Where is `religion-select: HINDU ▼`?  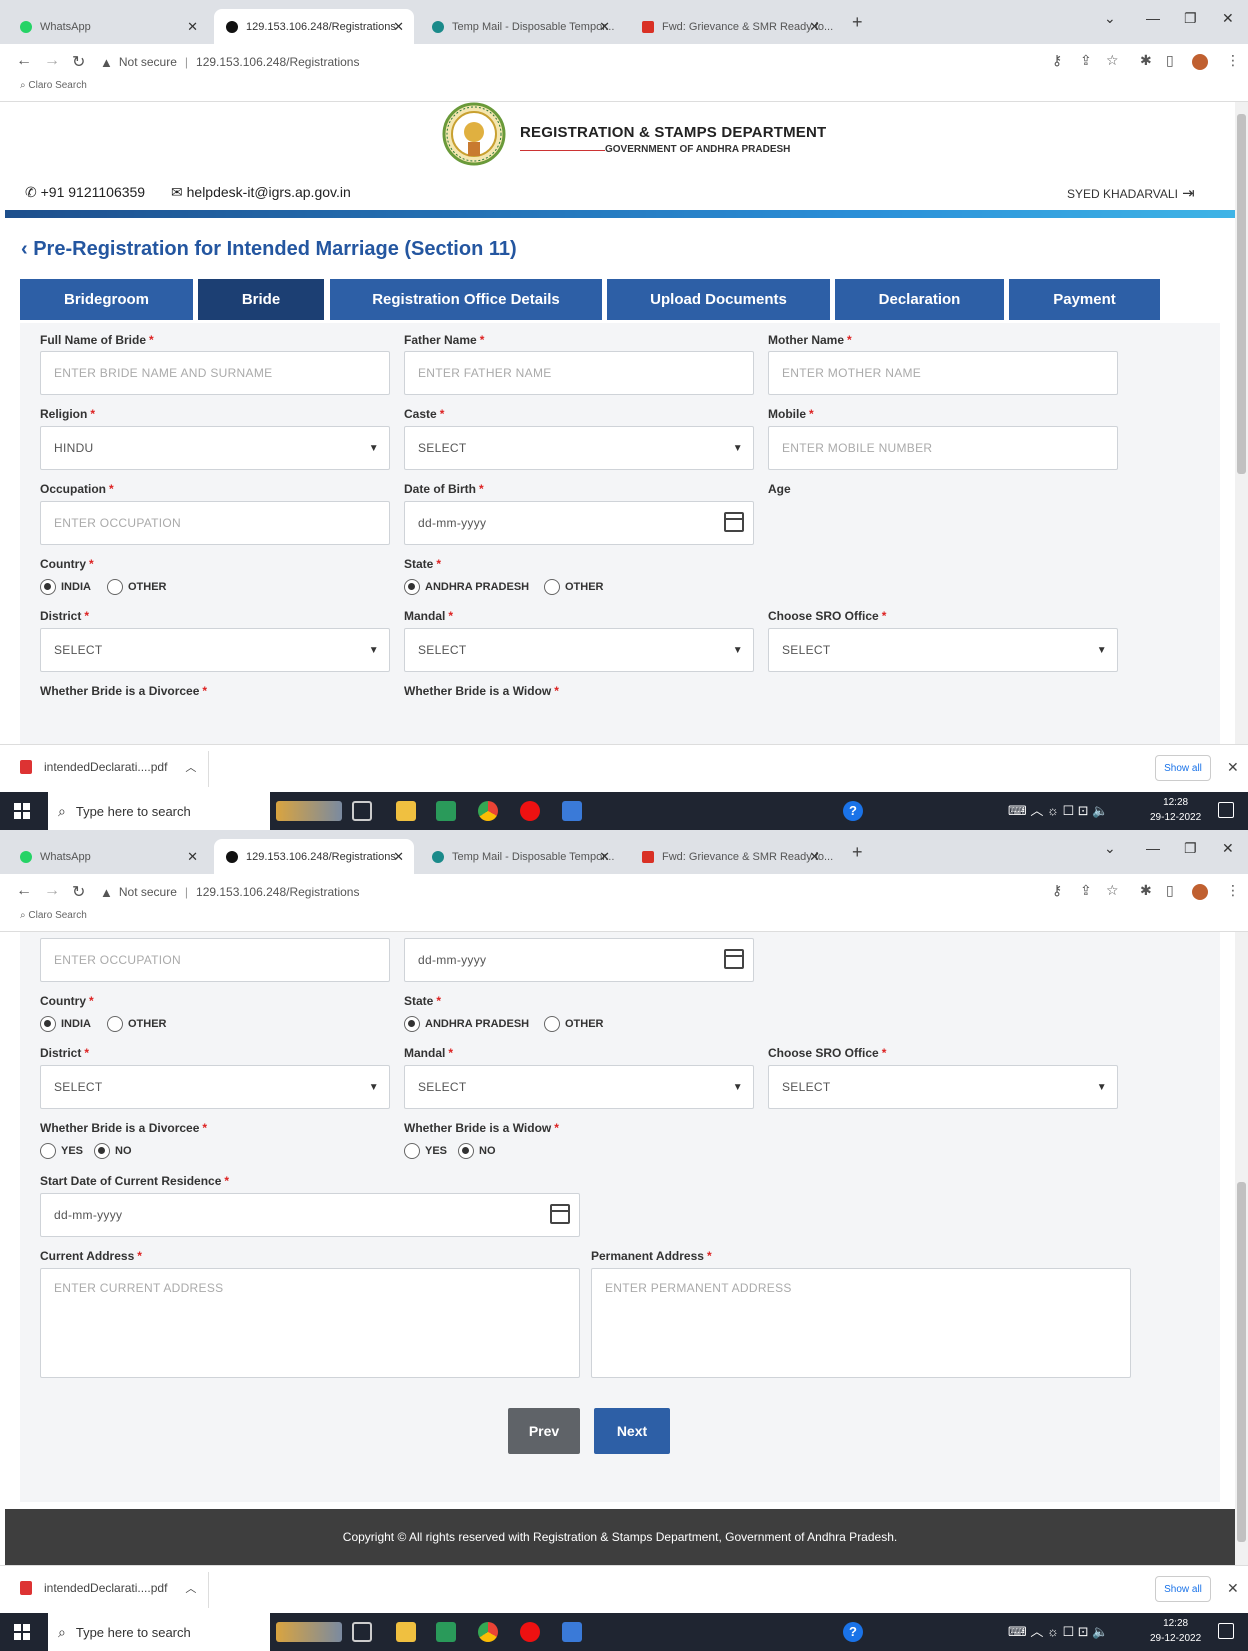
religion-select: HINDU ▼ is located at coordinates (215, 448).